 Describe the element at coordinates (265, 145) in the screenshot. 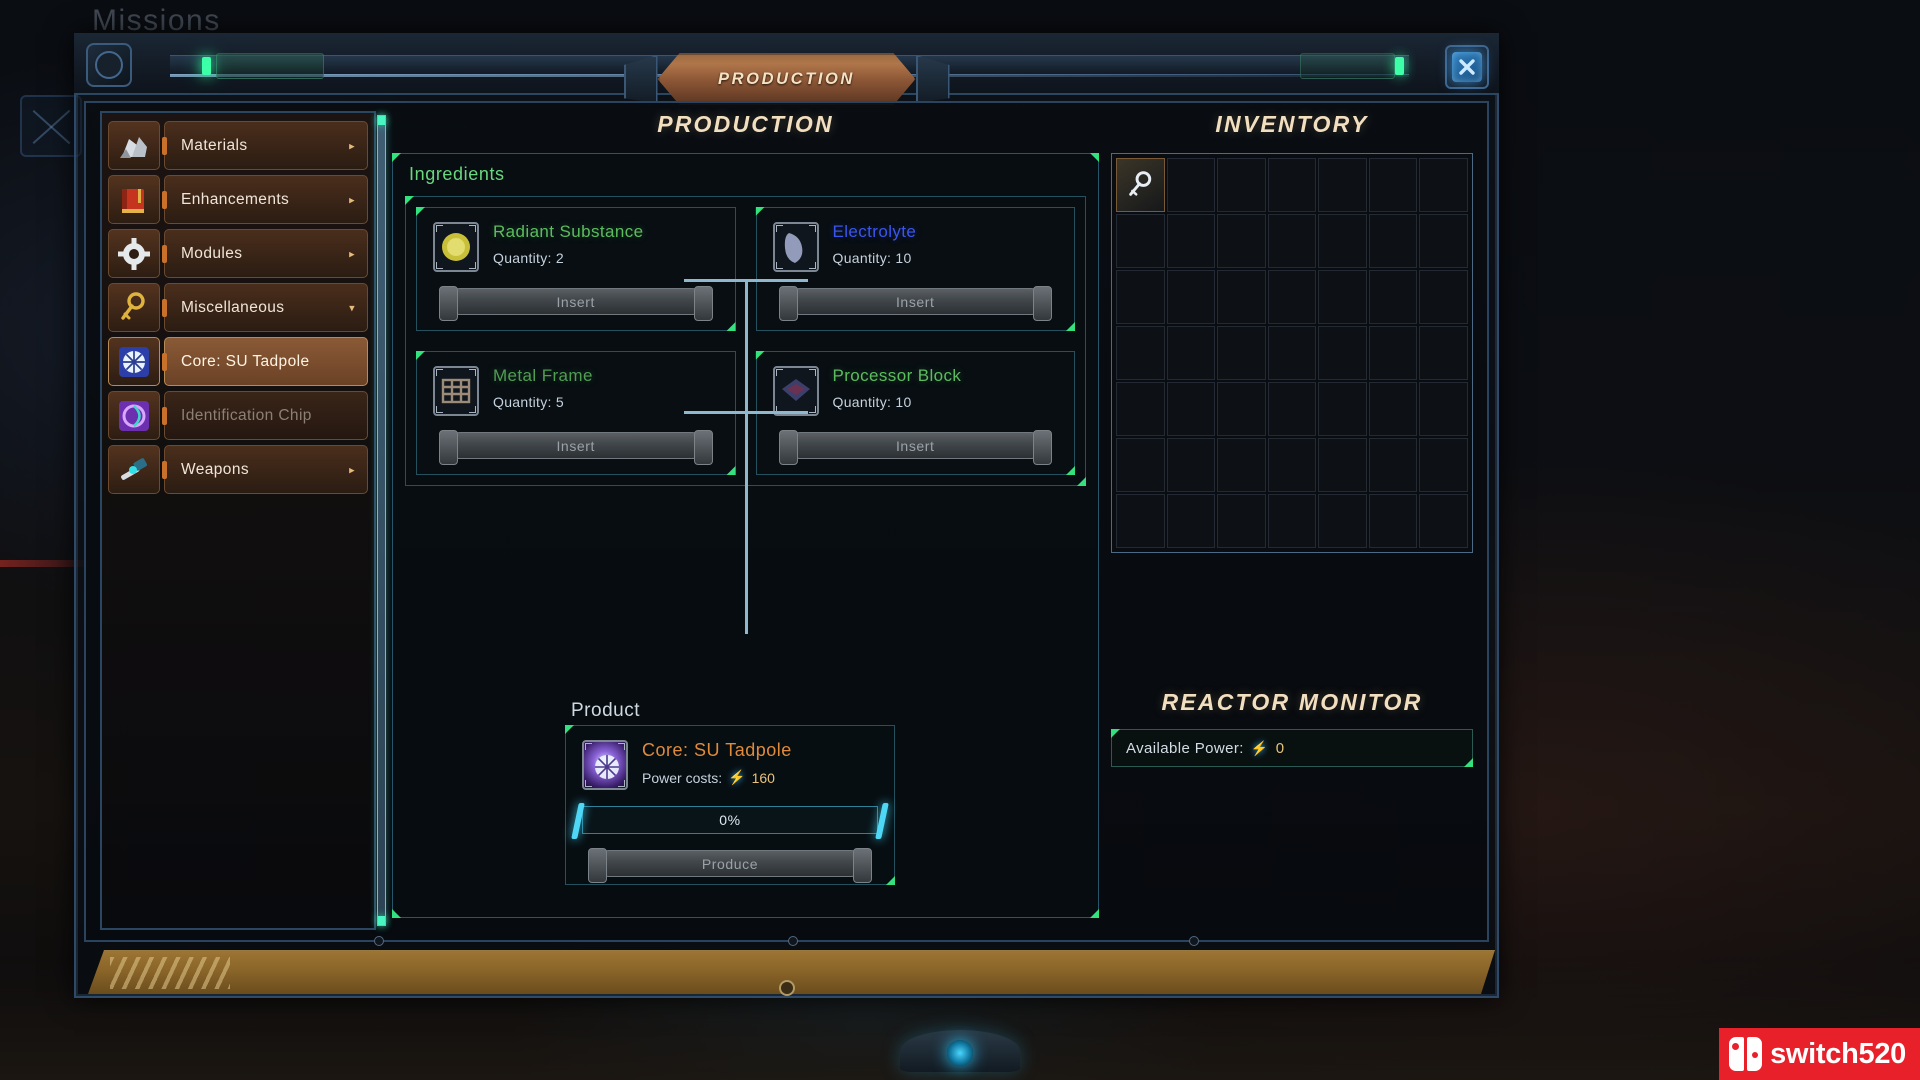

I see `sidebar-item-label-wrap: Materials ▸` at that location.